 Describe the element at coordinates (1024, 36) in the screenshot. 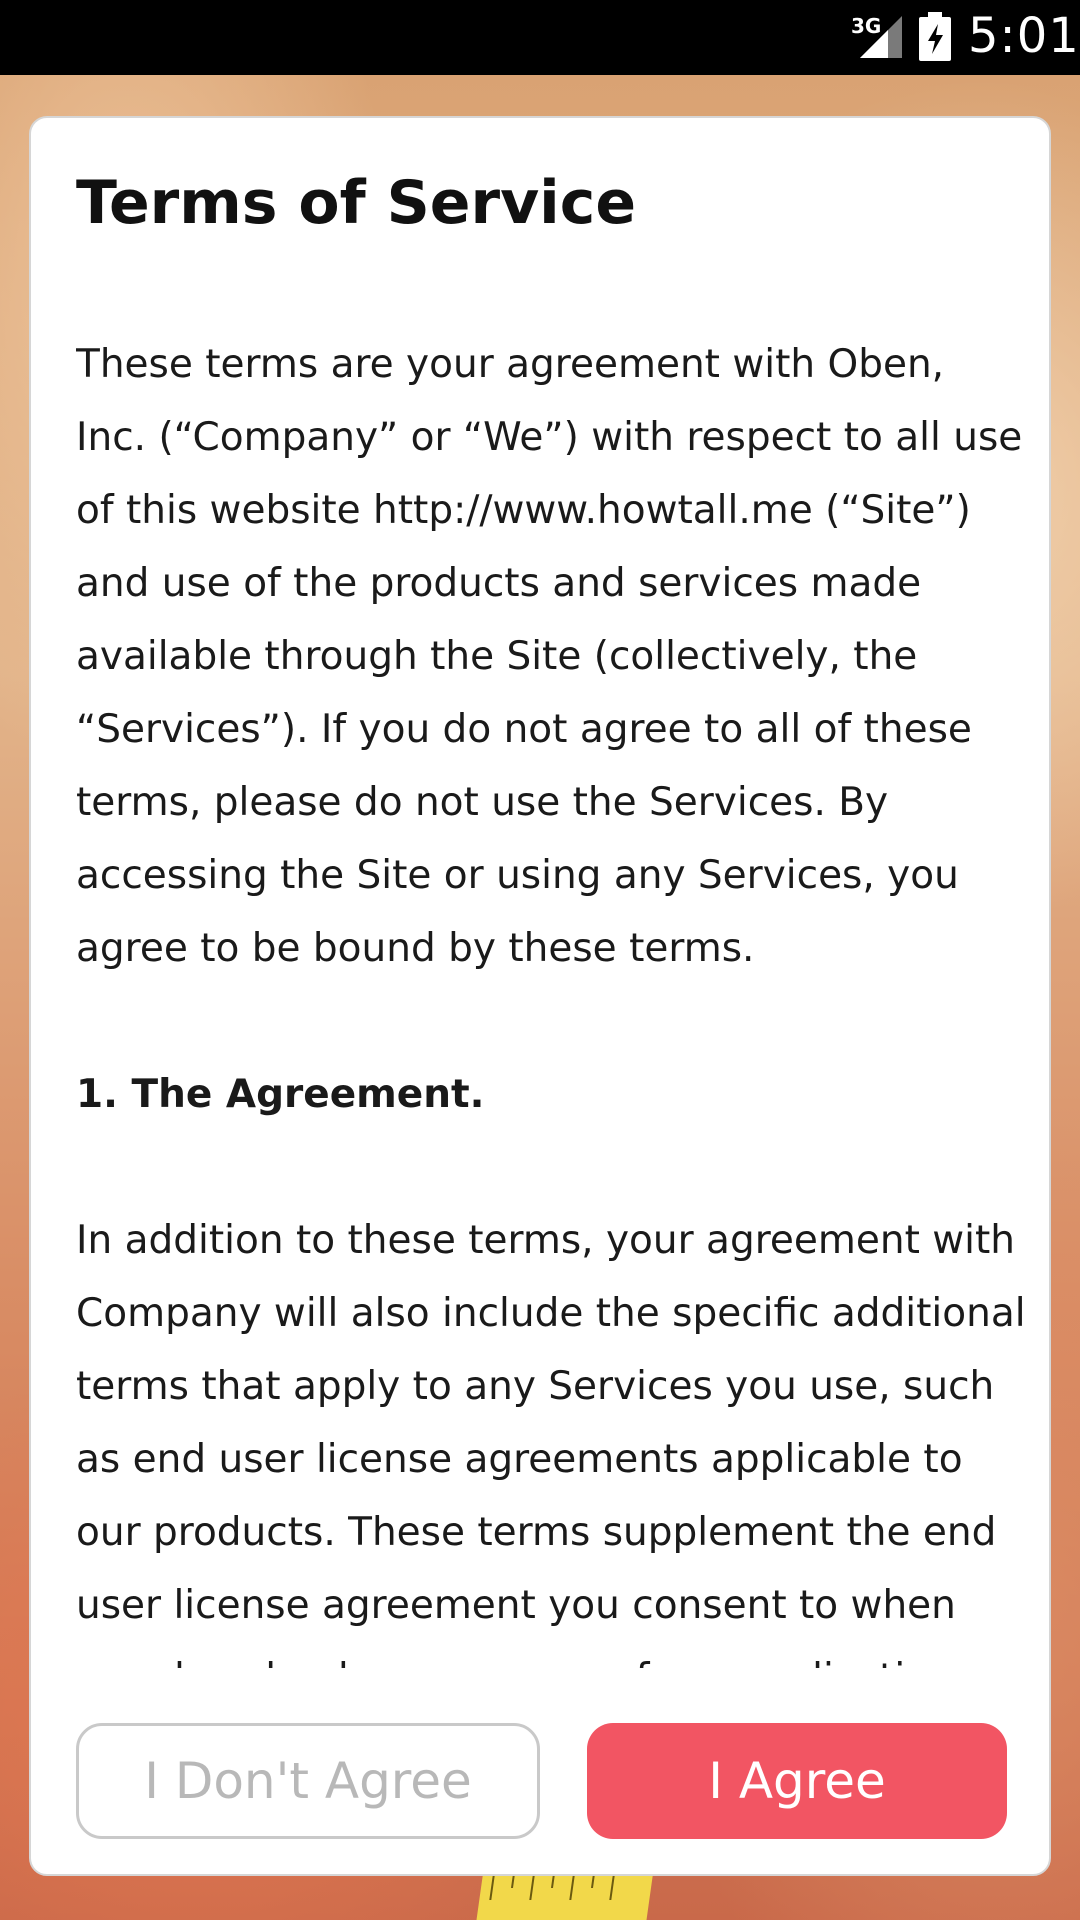

I see `clock: 5:01` at that location.